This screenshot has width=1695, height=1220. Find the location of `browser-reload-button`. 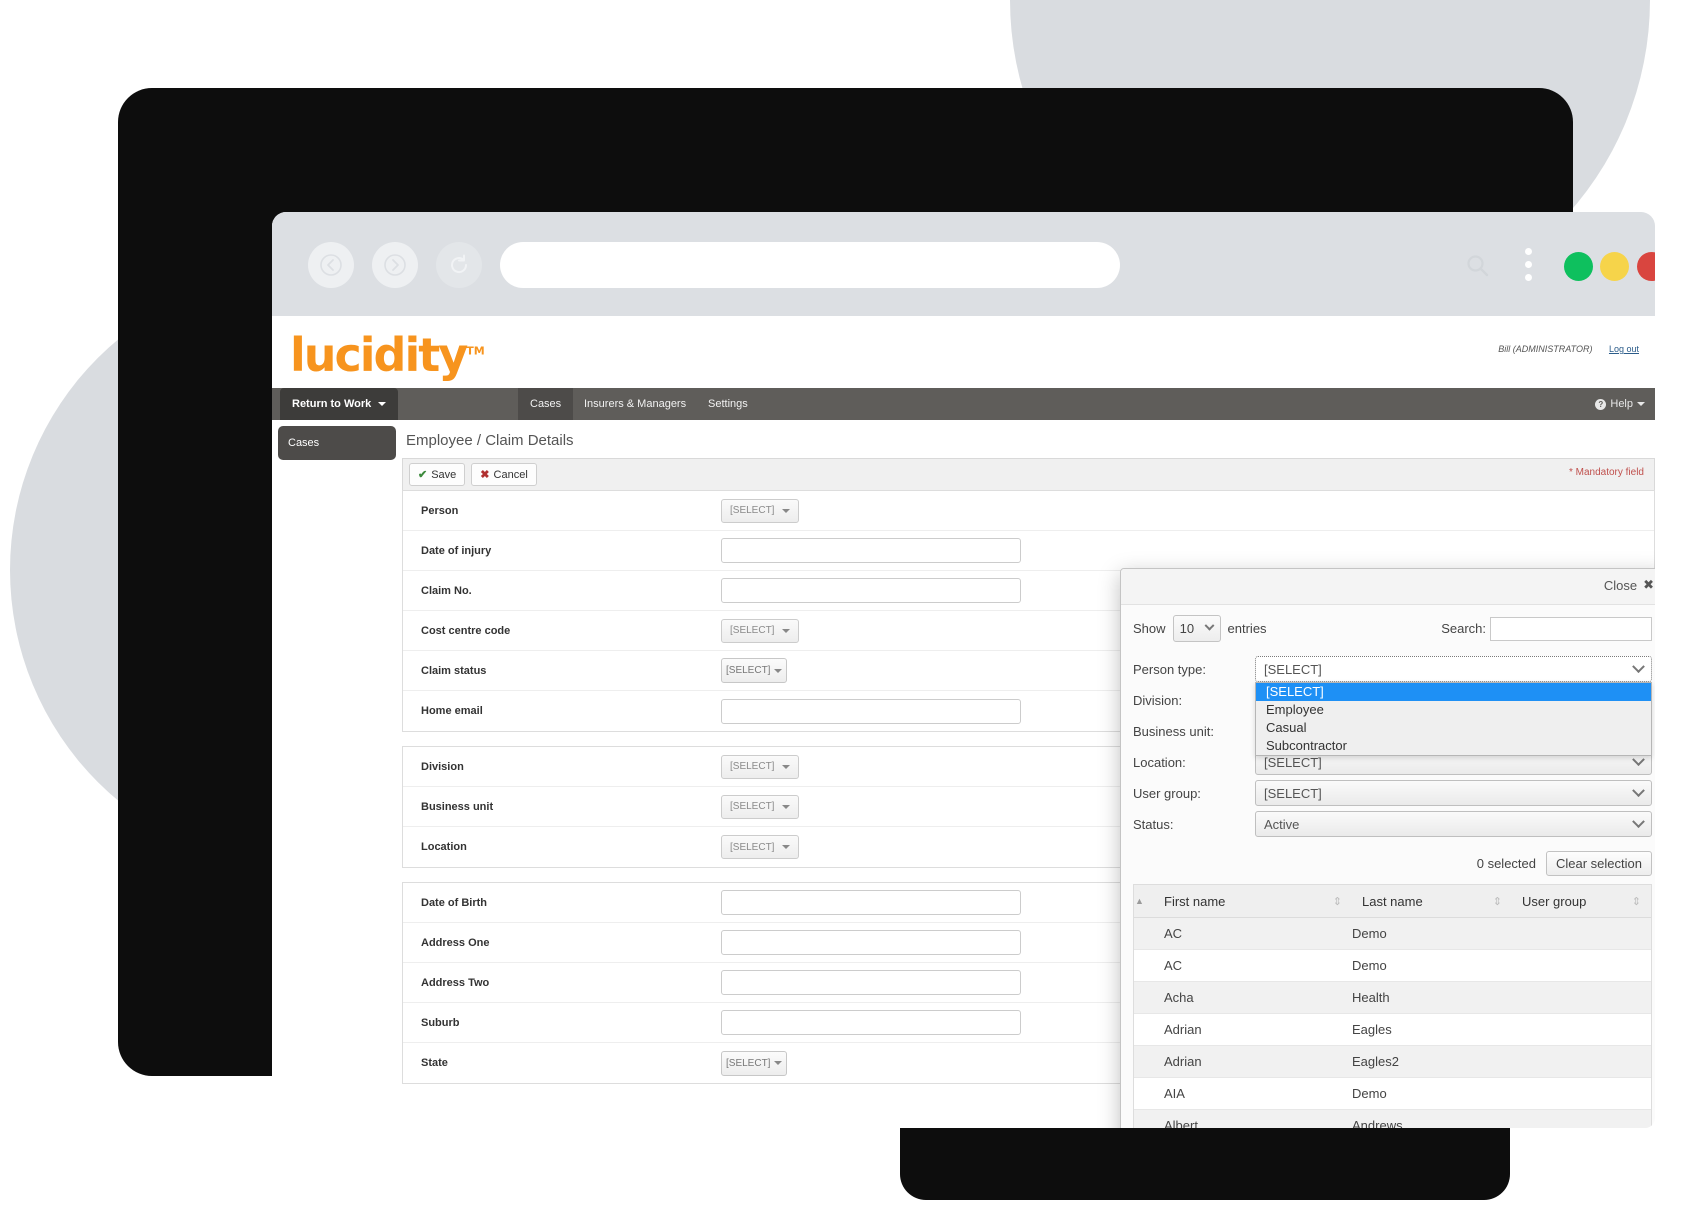

browser-reload-button is located at coordinates (459, 265).